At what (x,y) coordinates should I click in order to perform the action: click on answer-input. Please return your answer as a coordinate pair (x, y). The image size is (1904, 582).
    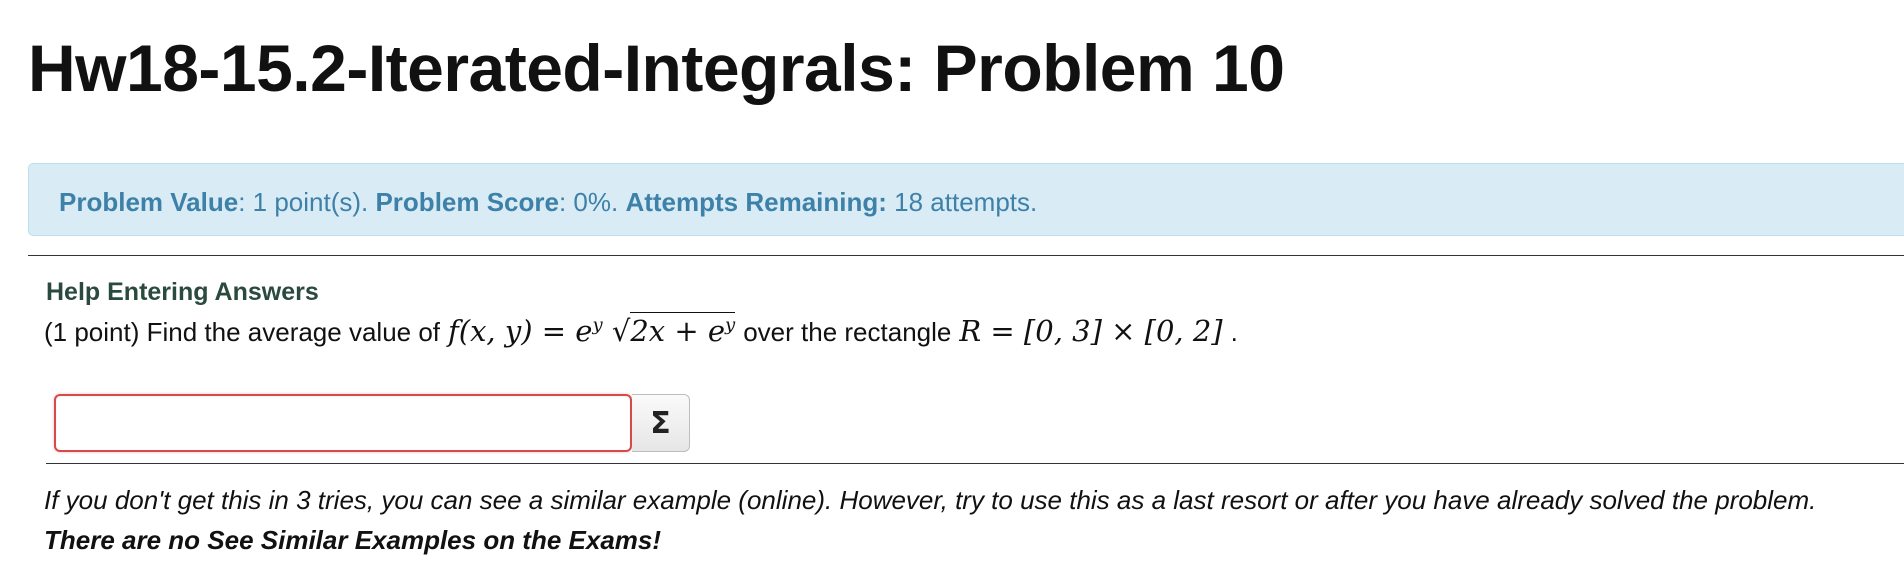
    Looking at the image, I should click on (343, 423).